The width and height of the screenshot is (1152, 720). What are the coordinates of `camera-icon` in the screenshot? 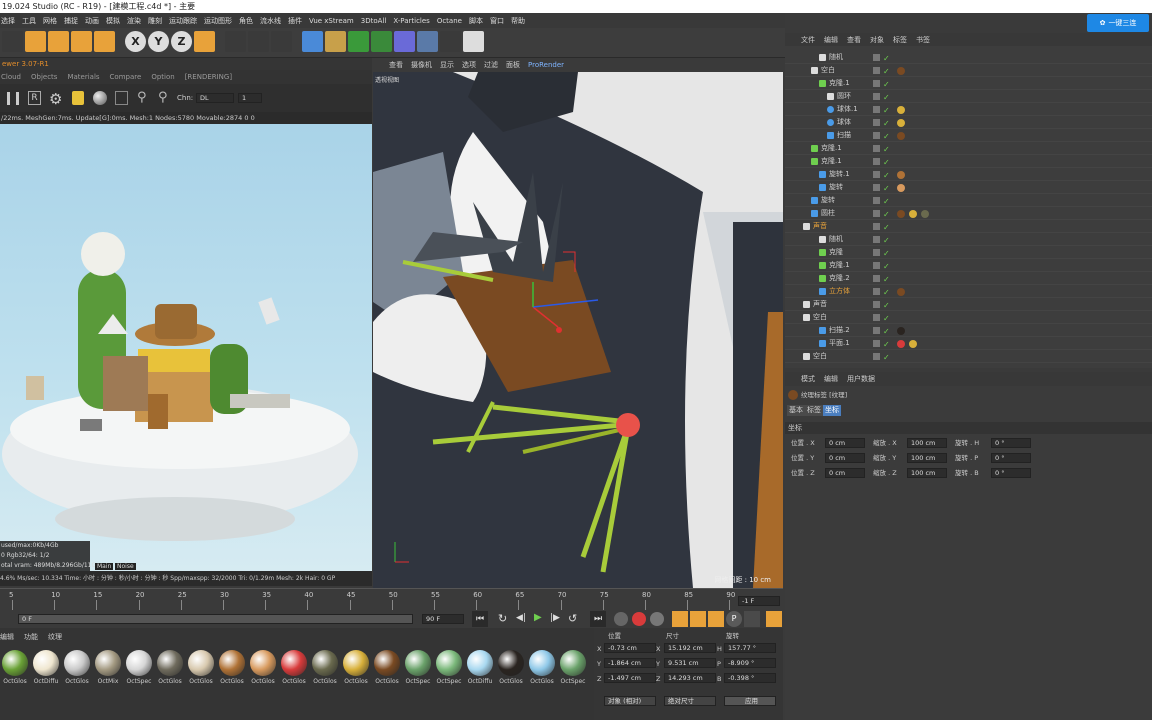 It's located at (450, 41).